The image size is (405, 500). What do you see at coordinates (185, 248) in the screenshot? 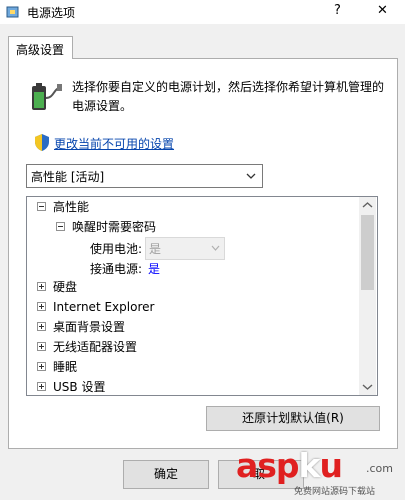
I see `on-battery-combo: 是` at bounding box center [185, 248].